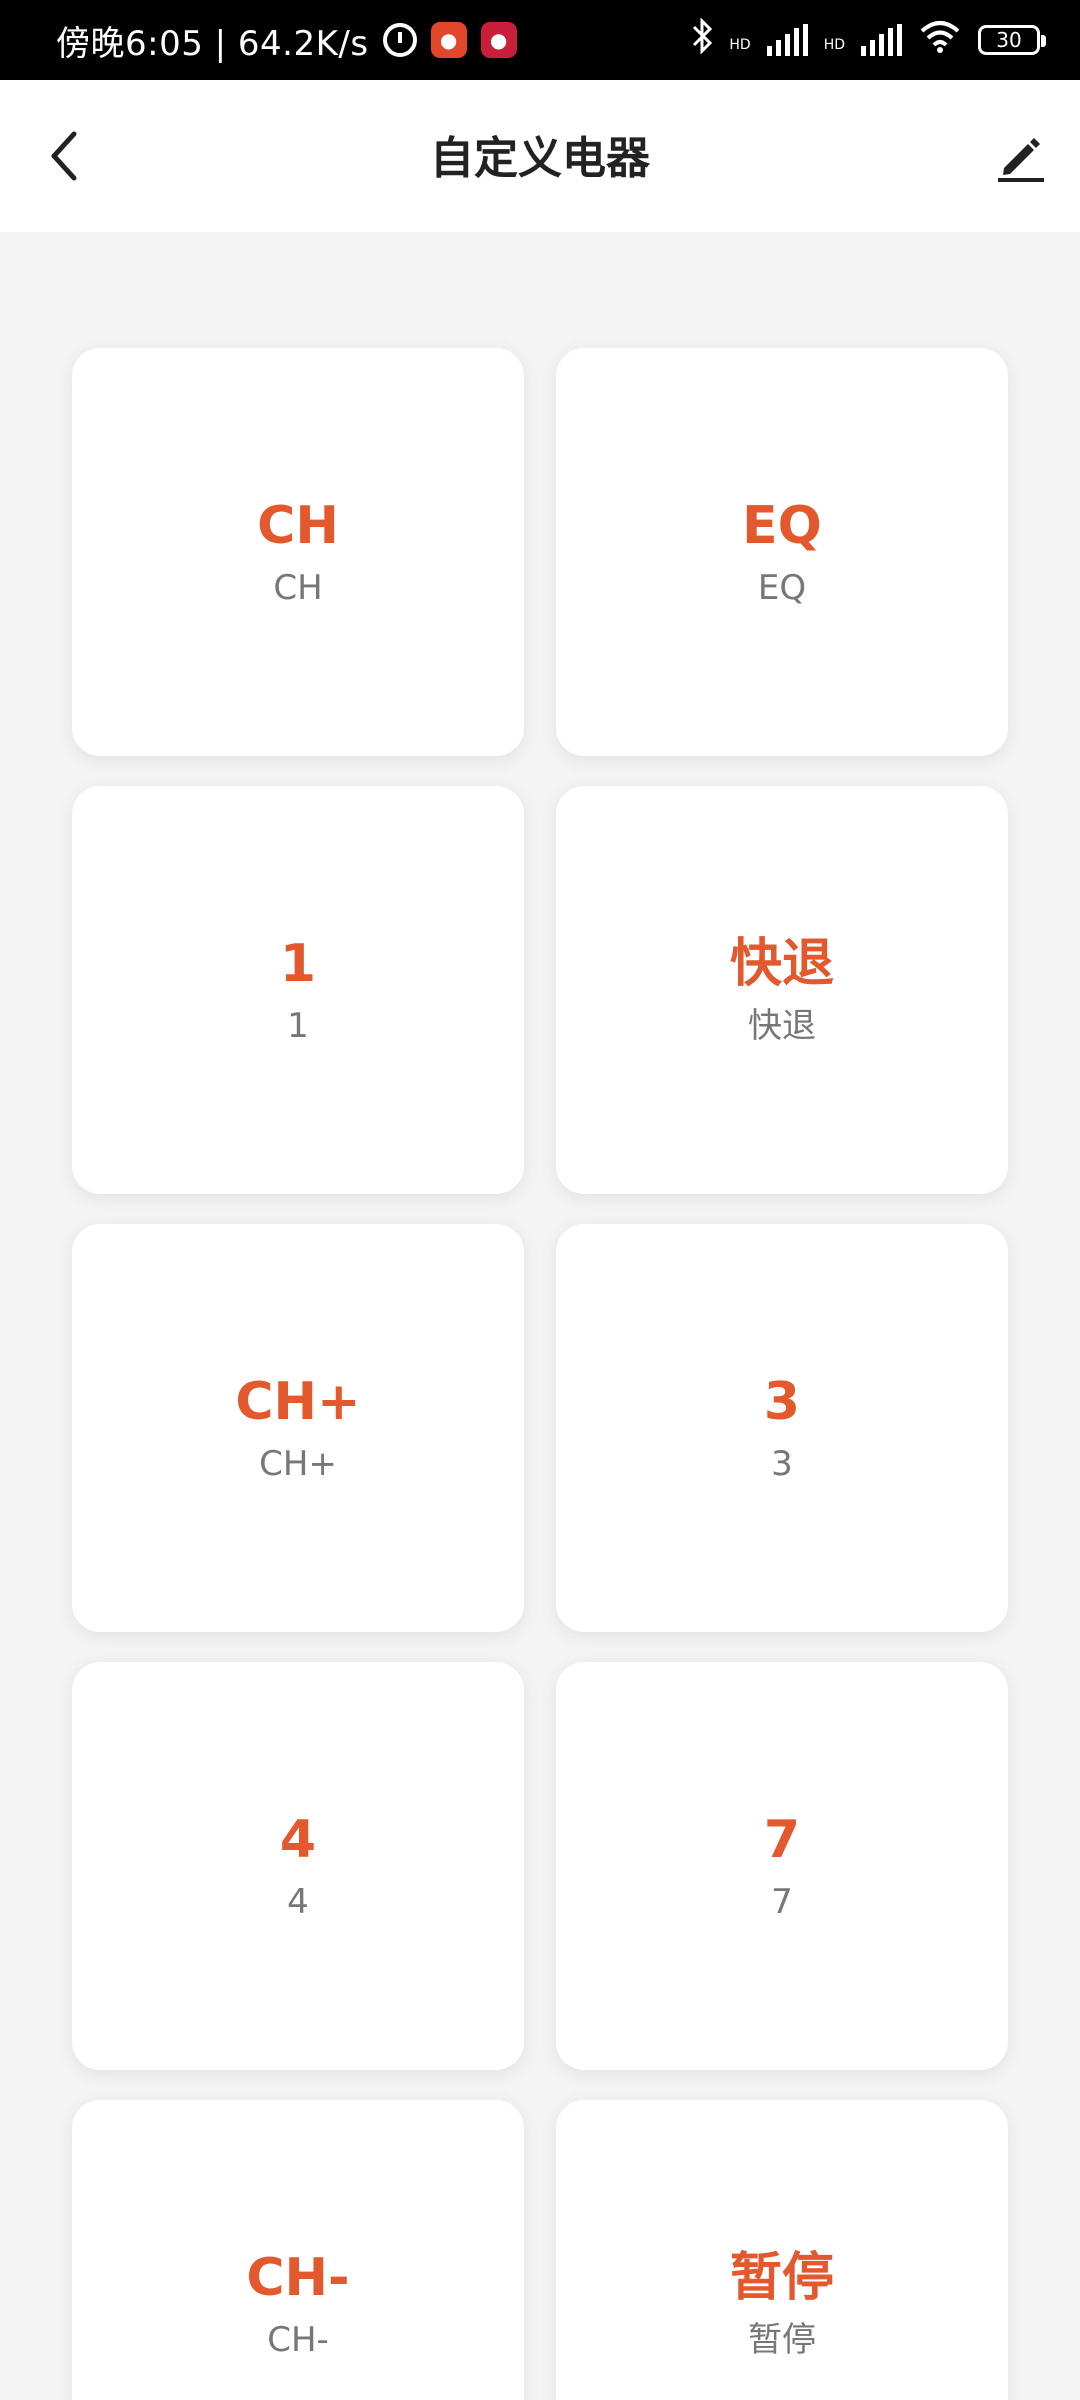 The image size is (1080, 2400). I want to click on key-label: CH+, so click(298, 1402).